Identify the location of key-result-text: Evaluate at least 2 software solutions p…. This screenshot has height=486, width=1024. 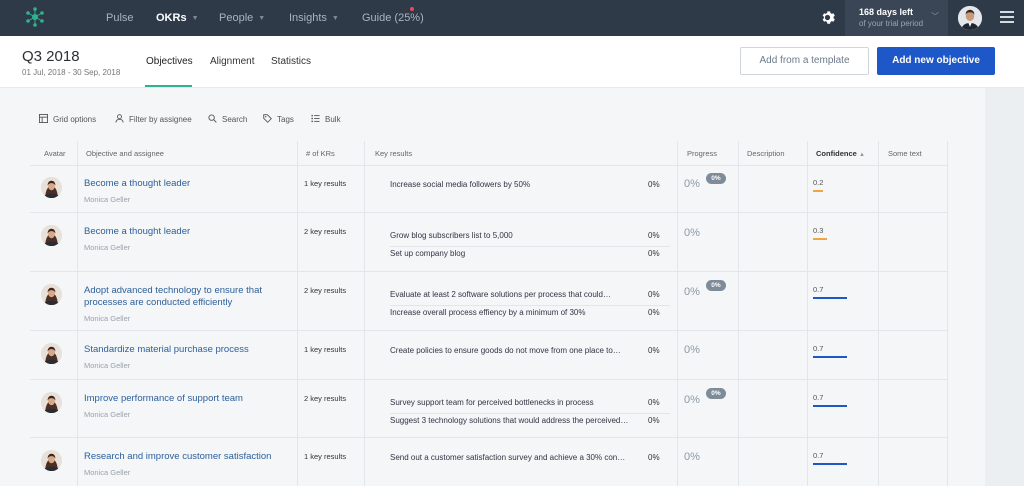
(510, 294).